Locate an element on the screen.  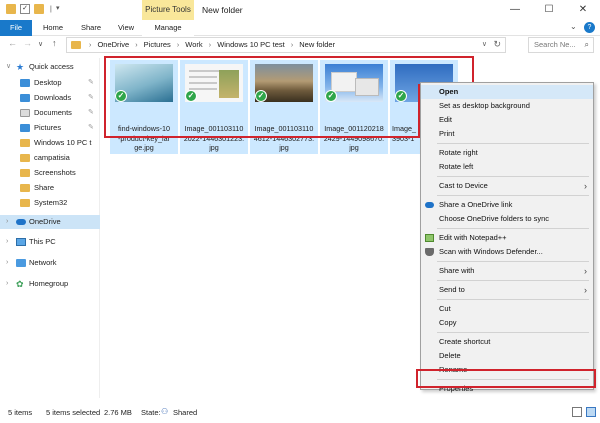
menu-item-delete: Delete is located at coordinates (507, 356).